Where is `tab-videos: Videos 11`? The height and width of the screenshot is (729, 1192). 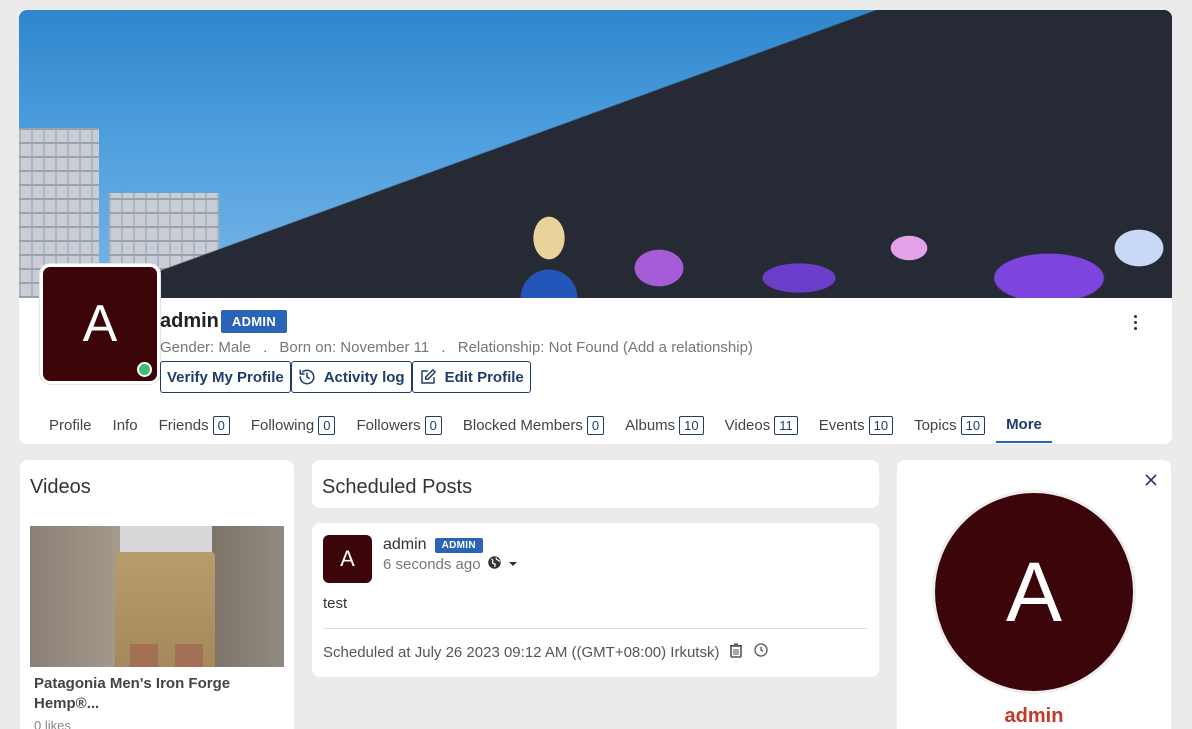 tab-videos: Videos 11 is located at coordinates (761, 425).